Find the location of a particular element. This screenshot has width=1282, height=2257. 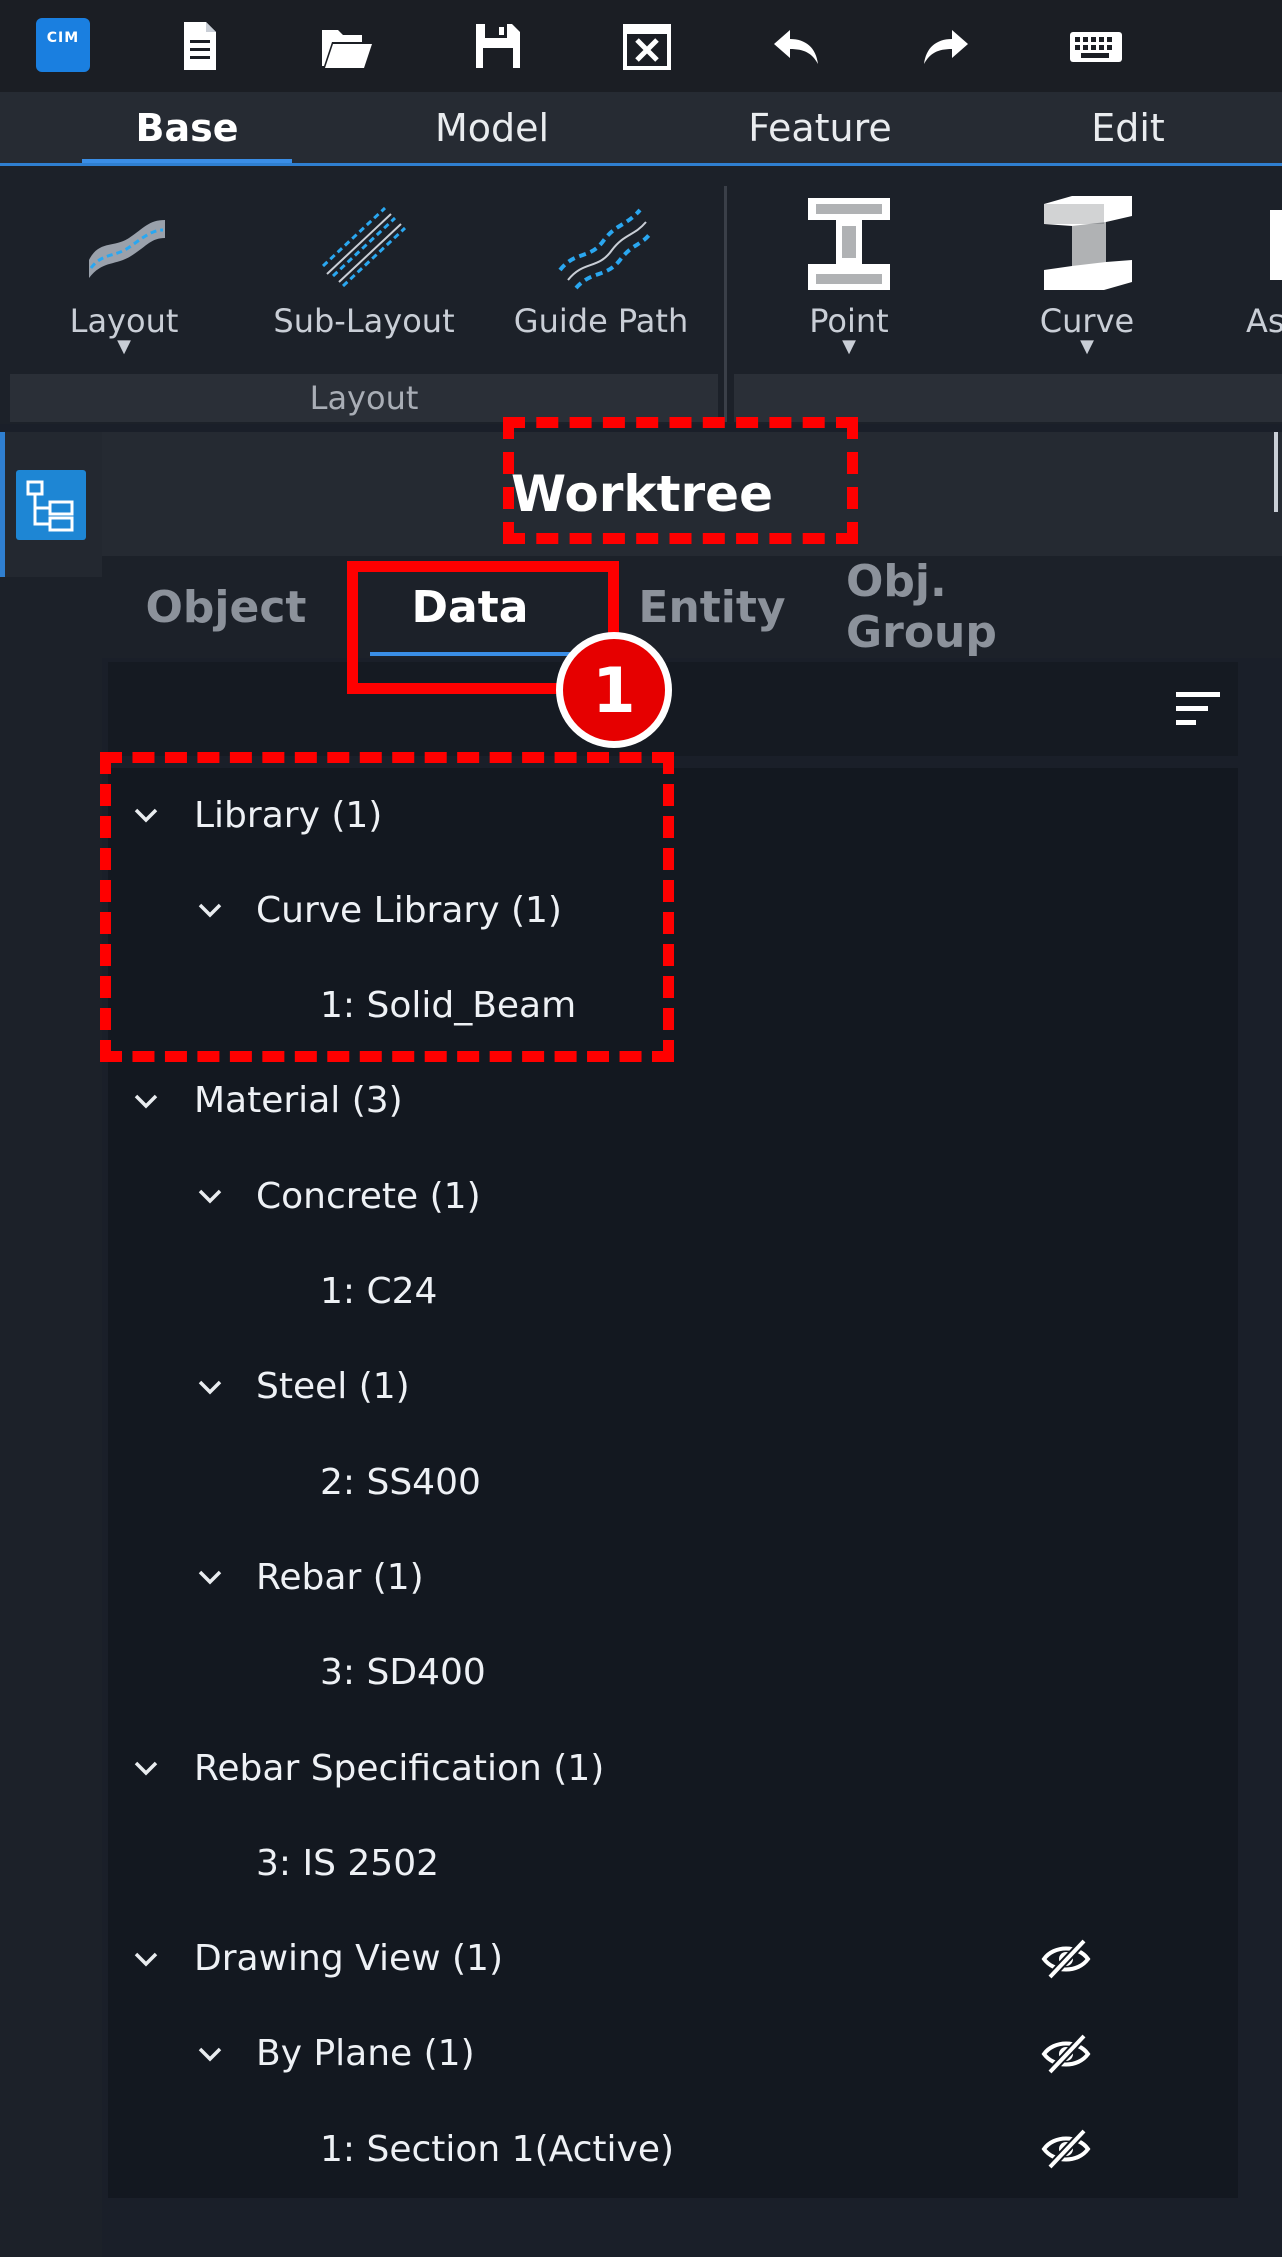

worktree-dock-icon is located at coordinates (51, 505).